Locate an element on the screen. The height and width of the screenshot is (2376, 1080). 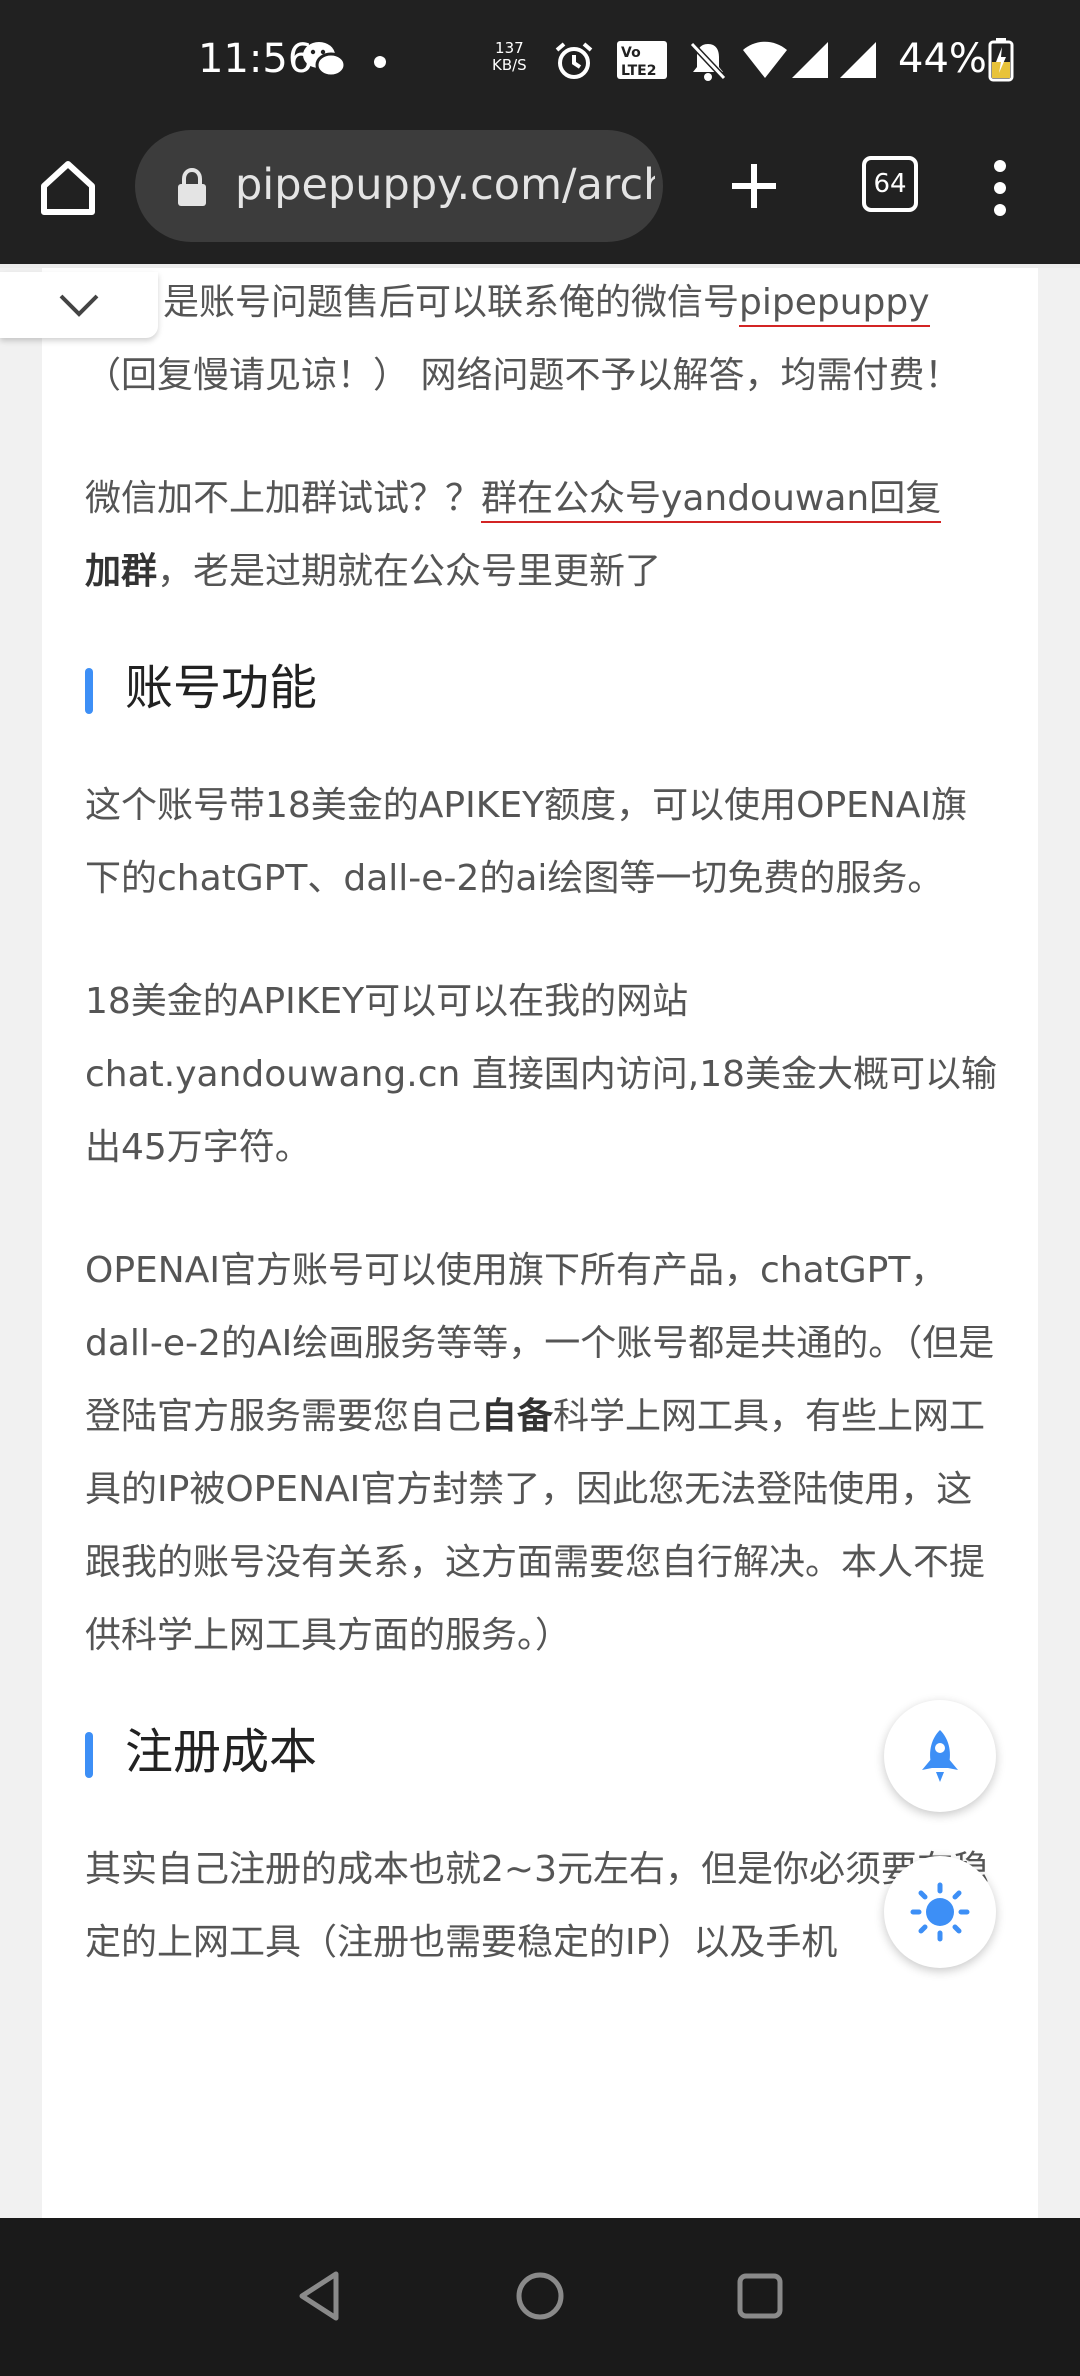
heading-features-text: 账号功能 is located at coordinates (221, 688).